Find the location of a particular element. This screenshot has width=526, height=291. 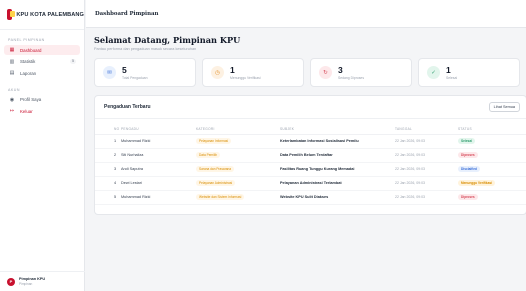

subject-cell: Data Pemilih Belum Terdaftar is located at coordinates (337, 155).